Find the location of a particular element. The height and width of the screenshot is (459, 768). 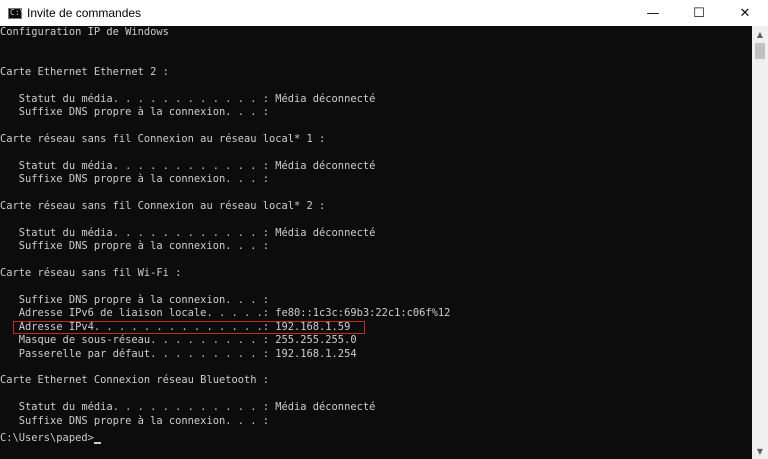

vertical-scrollbar: ▲ ▼ is located at coordinates (760, 242).